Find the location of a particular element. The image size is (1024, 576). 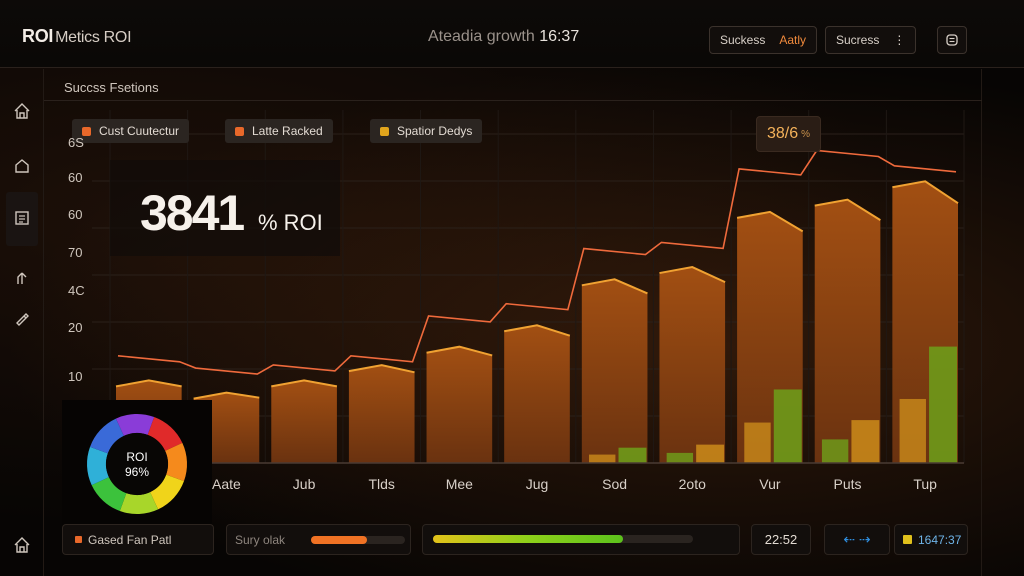

x-tick-label: Sod is located at coordinates (615, 484).